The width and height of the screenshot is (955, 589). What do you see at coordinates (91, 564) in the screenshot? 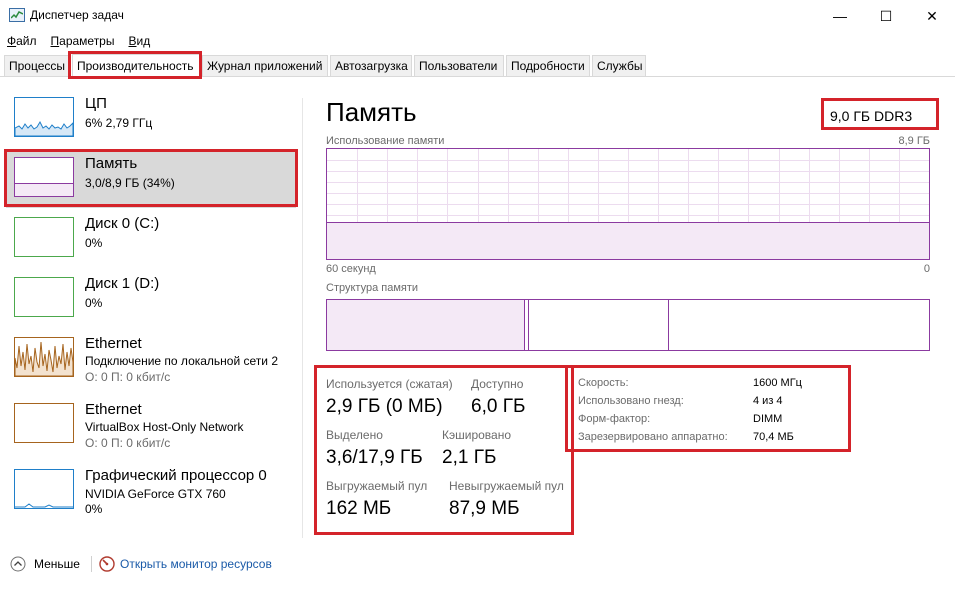
I see `footer-divider` at bounding box center [91, 564].